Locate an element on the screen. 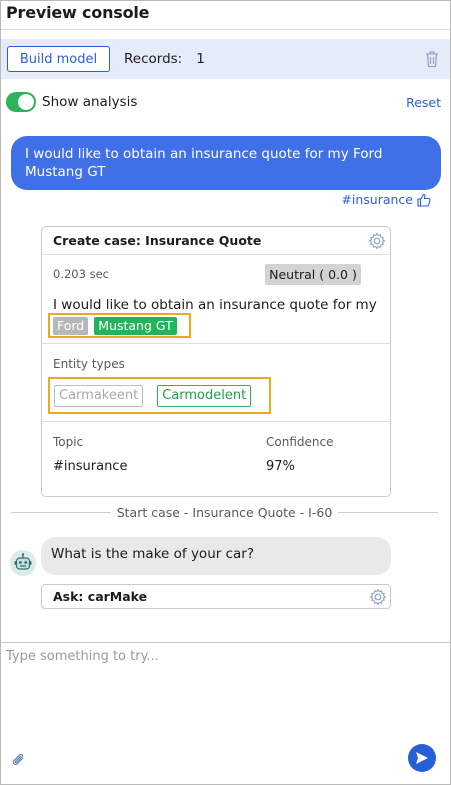 The height and width of the screenshot is (785, 451). reset-link: Reset is located at coordinates (423, 102).